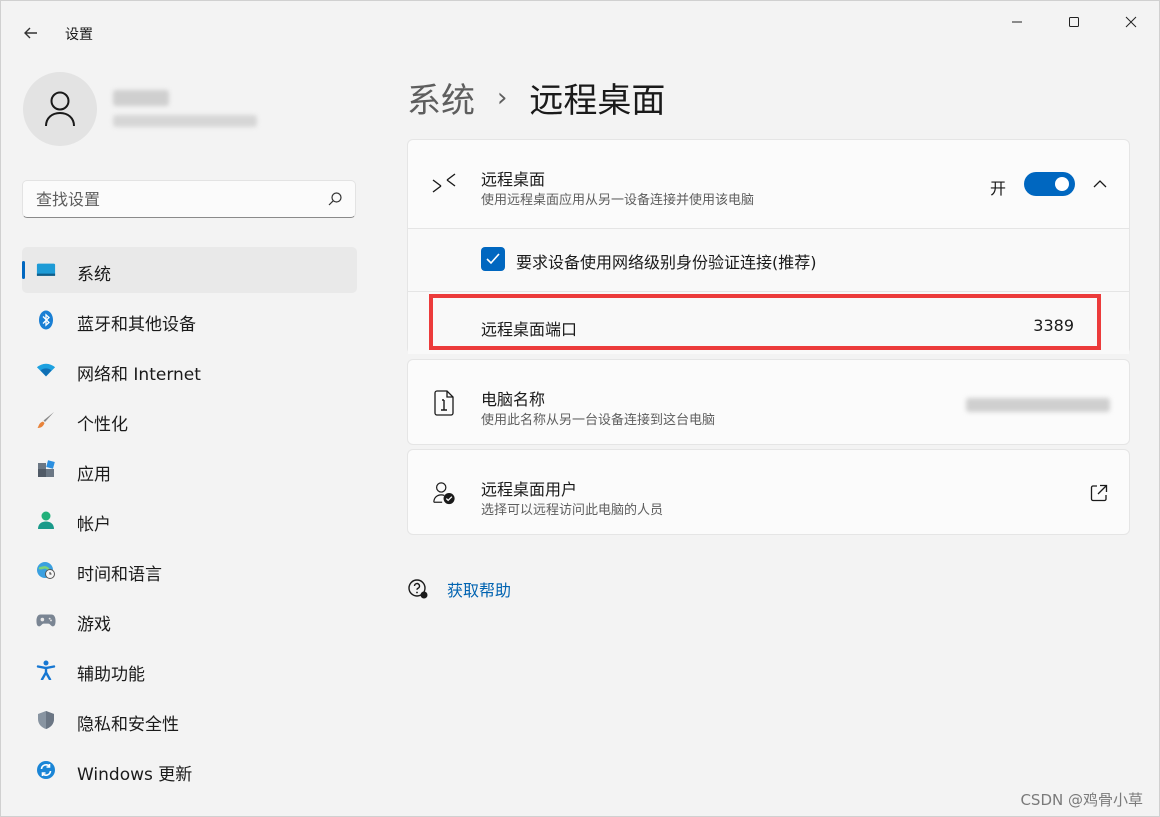  I want to click on wifi-icon, so click(46, 370).